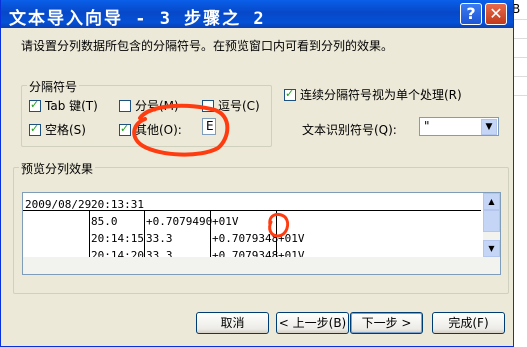 The width and height of the screenshot is (527, 347). What do you see at coordinates (181, 130) in the screenshot?
I see `annotation-circle-other` at bounding box center [181, 130].